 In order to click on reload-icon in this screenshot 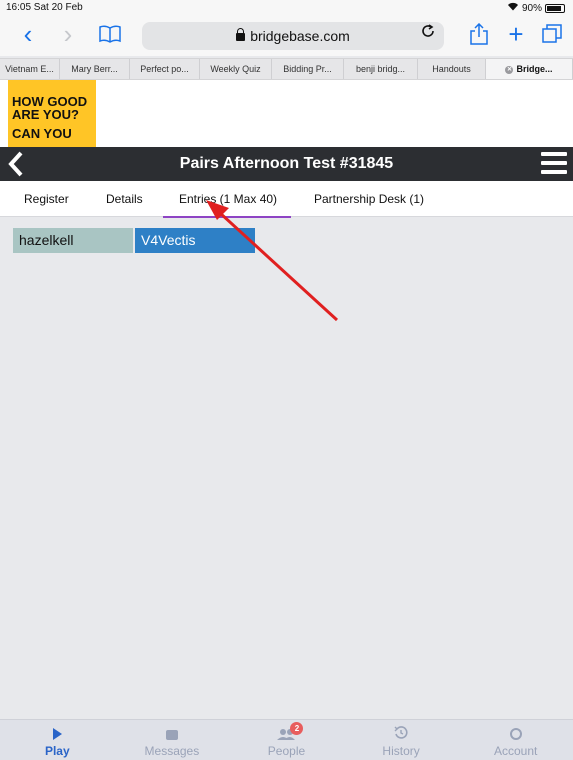, I will do `click(428, 33)`.